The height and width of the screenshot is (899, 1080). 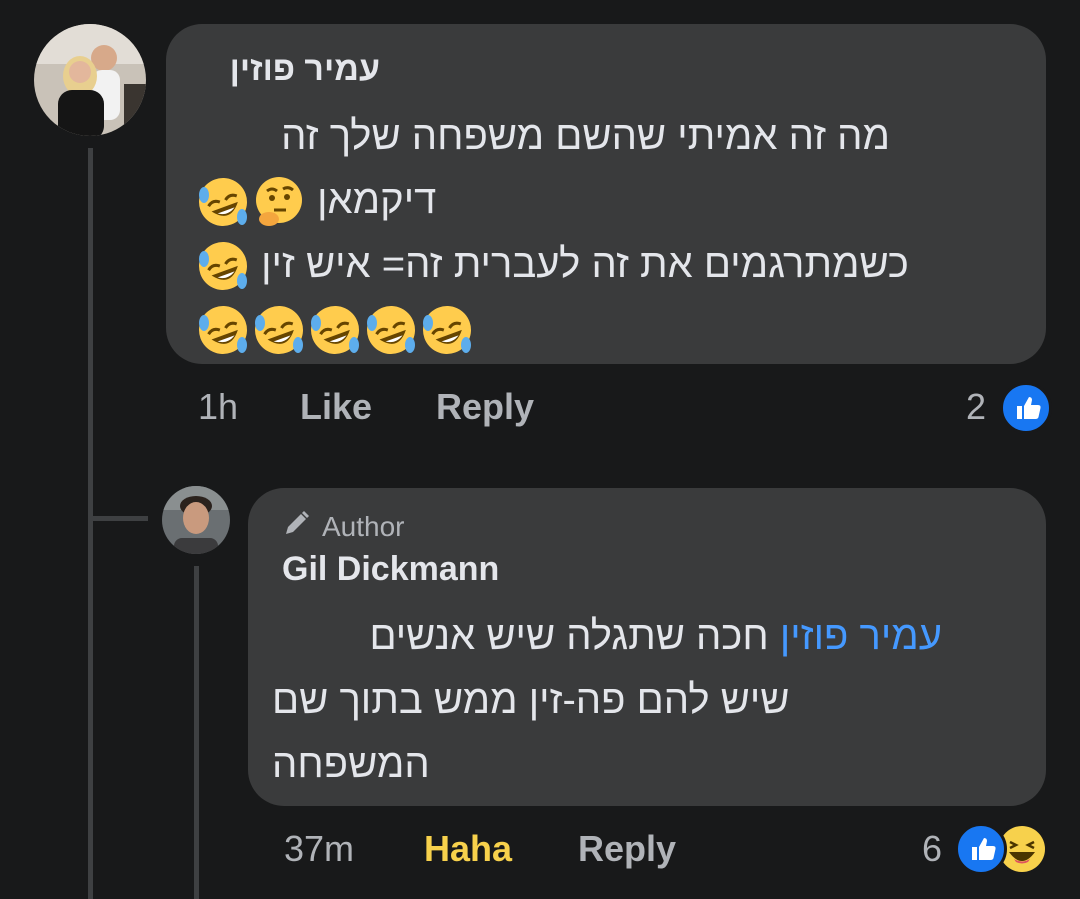 I want to click on thread-line-branch, so click(x=118, y=518).